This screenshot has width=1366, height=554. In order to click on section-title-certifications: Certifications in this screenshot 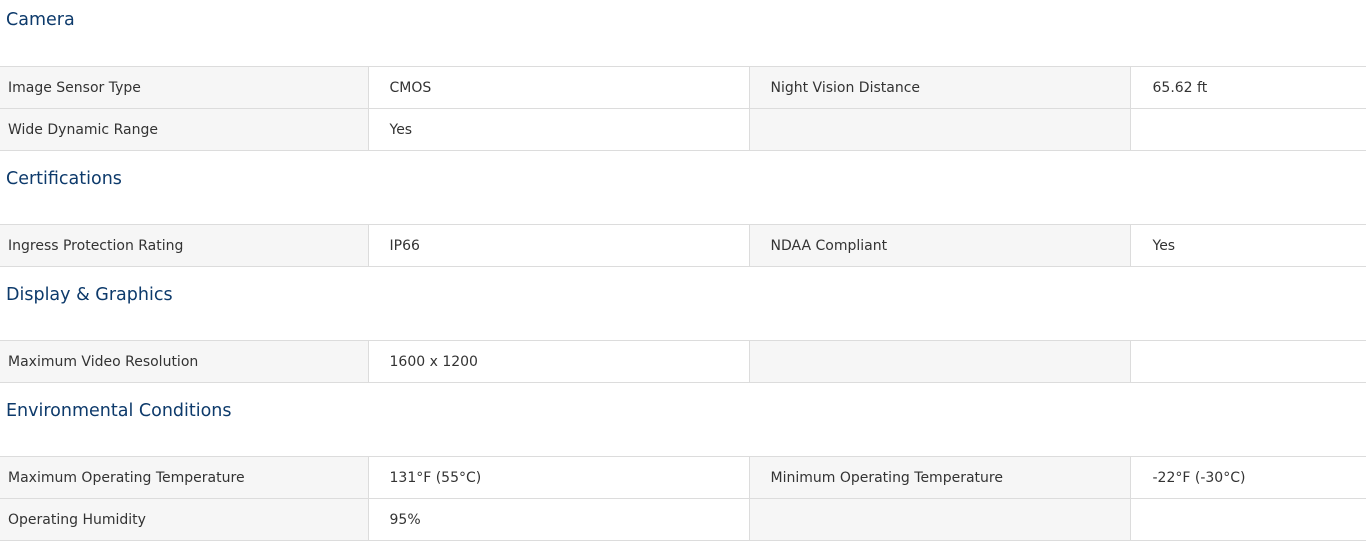, I will do `click(64, 179)`.